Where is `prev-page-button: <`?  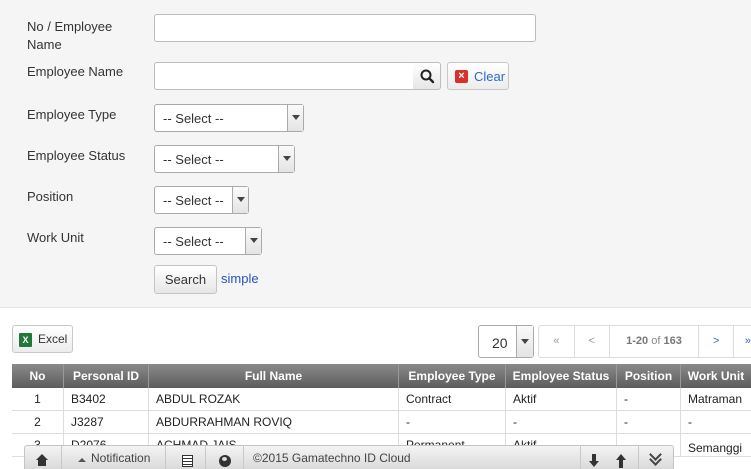
prev-page-button: < is located at coordinates (592, 341).